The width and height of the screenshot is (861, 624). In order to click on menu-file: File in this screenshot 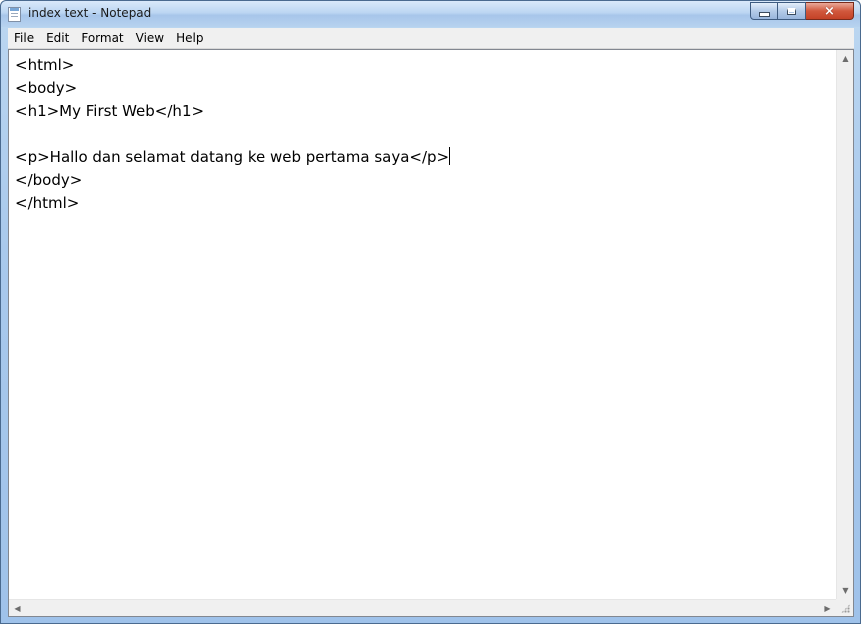, I will do `click(24, 38)`.